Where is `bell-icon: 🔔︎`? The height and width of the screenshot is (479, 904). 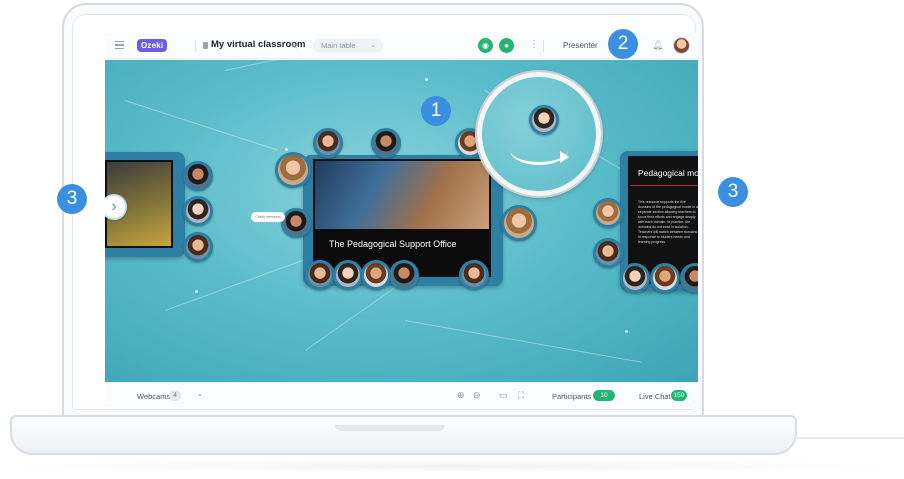
bell-icon: 🔔︎ is located at coordinates (657, 45).